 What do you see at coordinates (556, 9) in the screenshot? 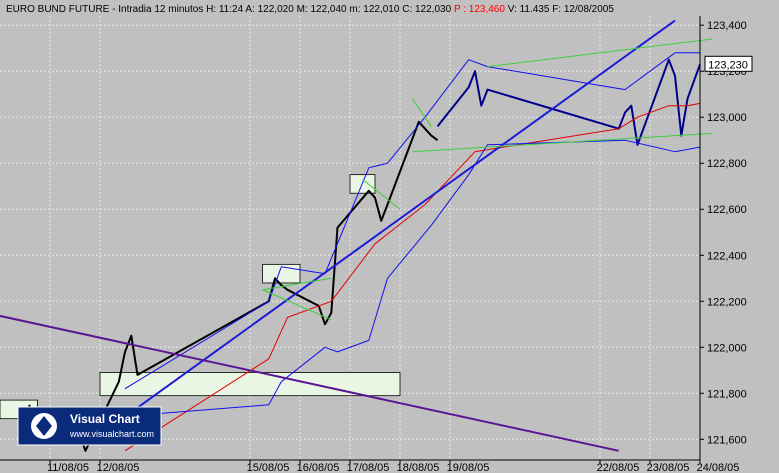
I see `header-f-label: F:` at bounding box center [556, 9].